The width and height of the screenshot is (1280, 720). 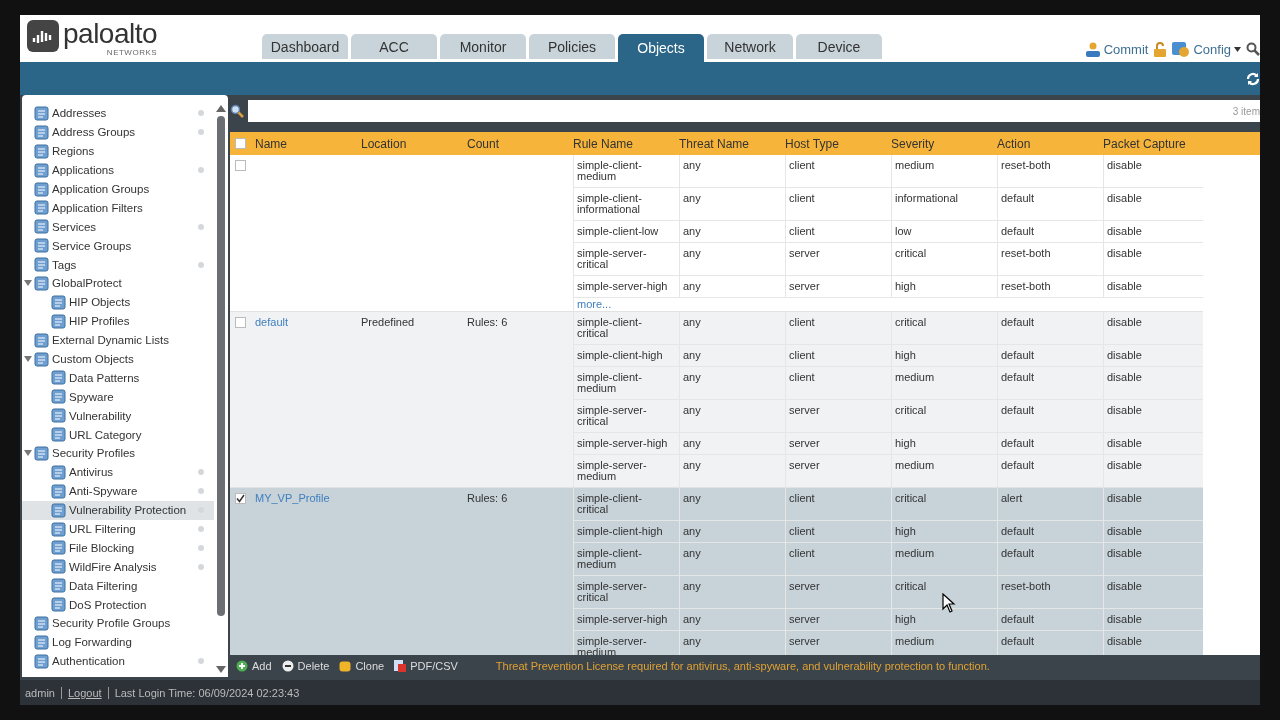 What do you see at coordinates (414, 143) in the screenshot?
I see `column-header: Location` at bounding box center [414, 143].